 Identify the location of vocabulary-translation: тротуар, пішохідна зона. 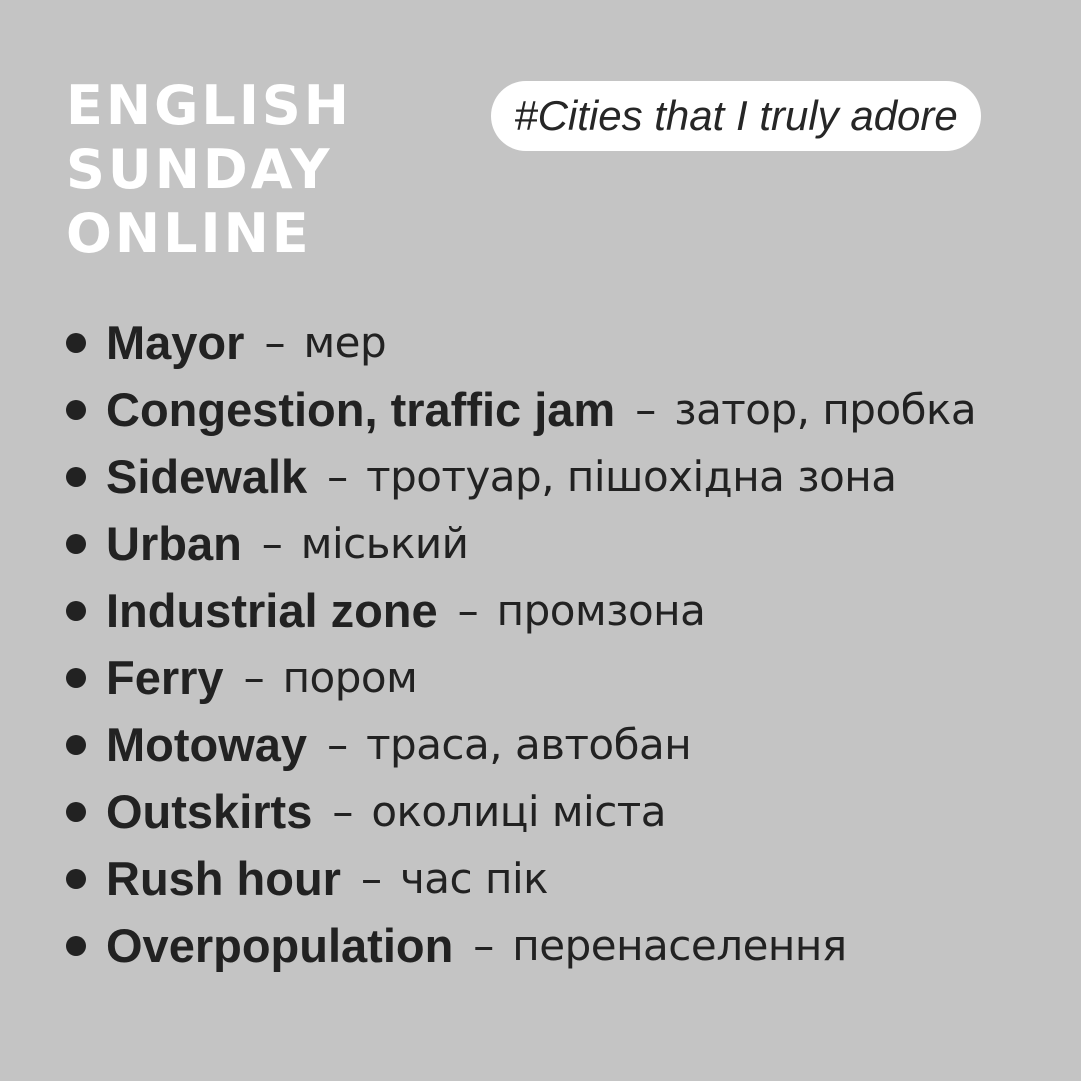
(631, 476).